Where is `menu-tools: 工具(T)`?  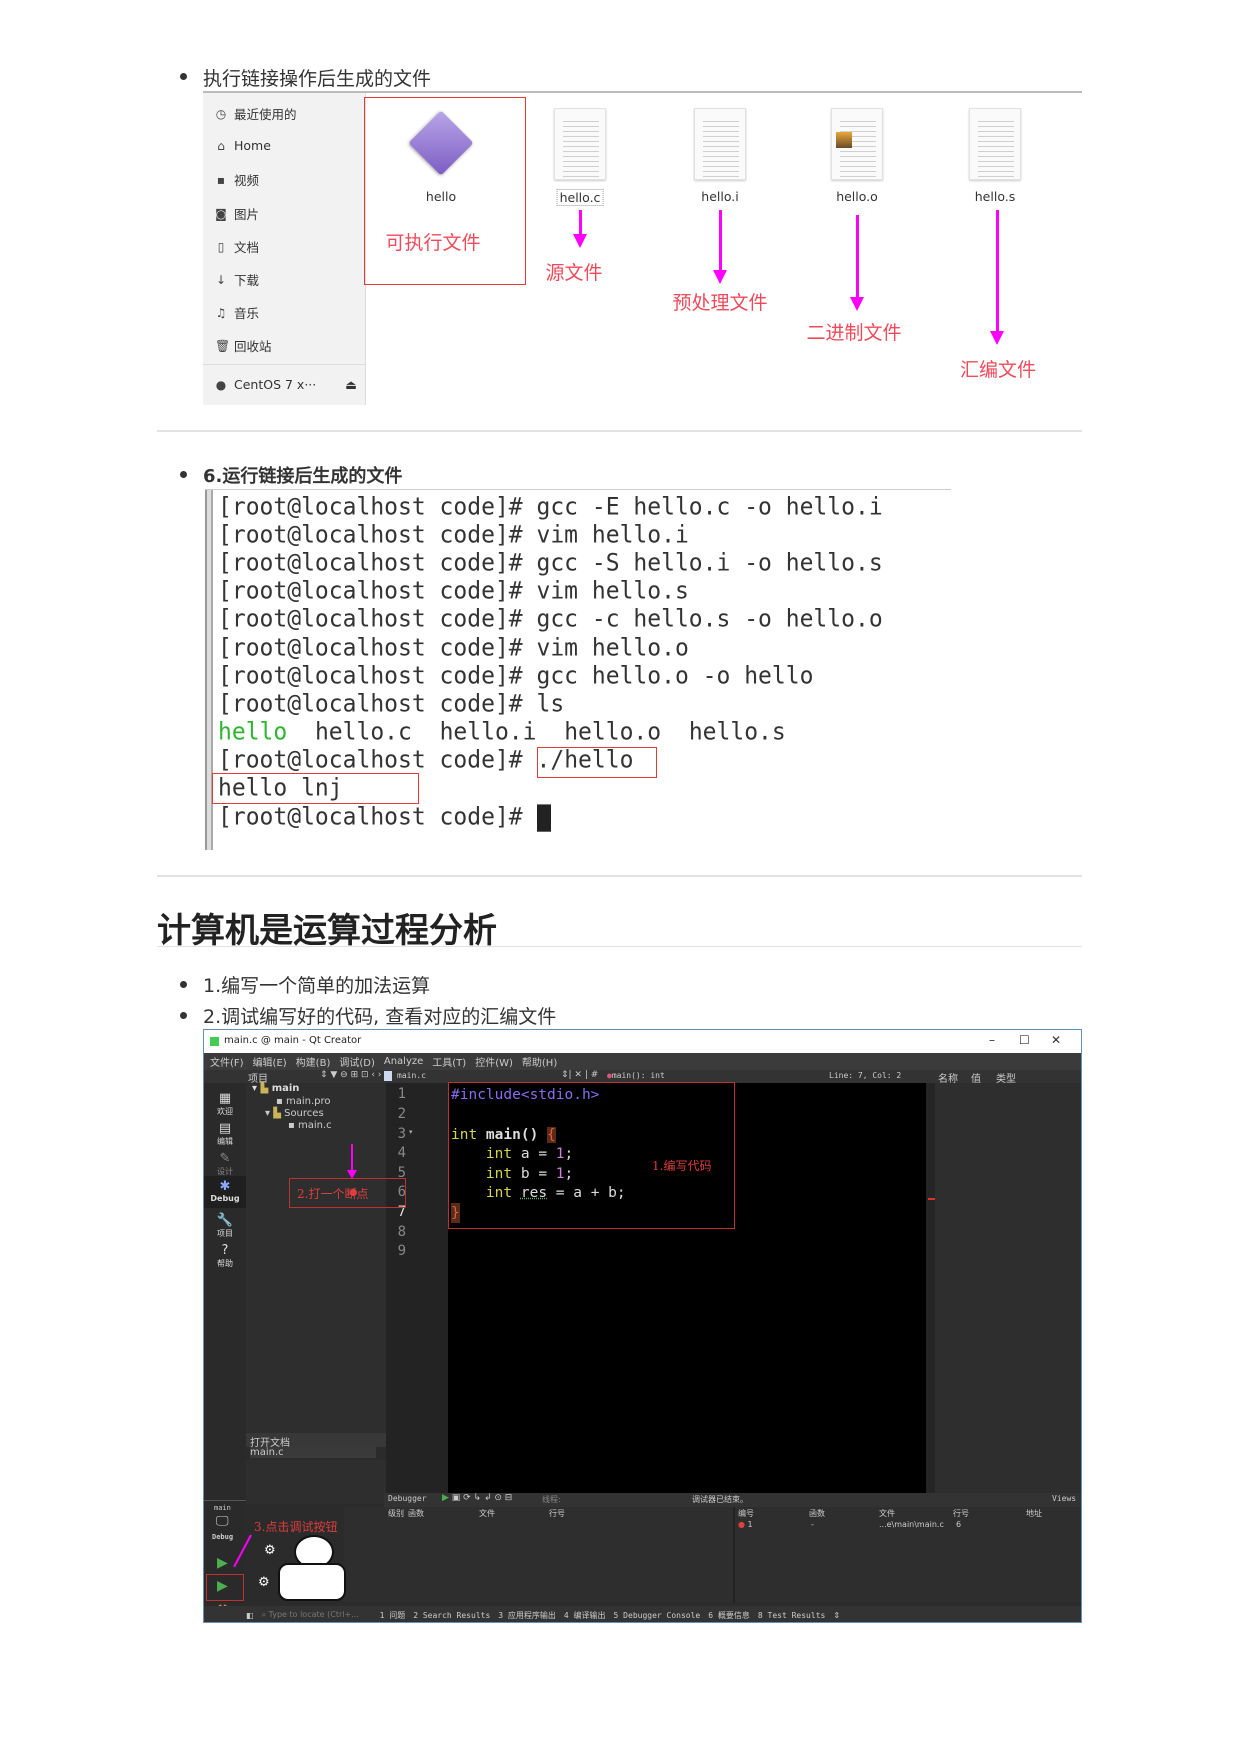 menu-tools: 工具(T) is located at coordinates (449, 1061).